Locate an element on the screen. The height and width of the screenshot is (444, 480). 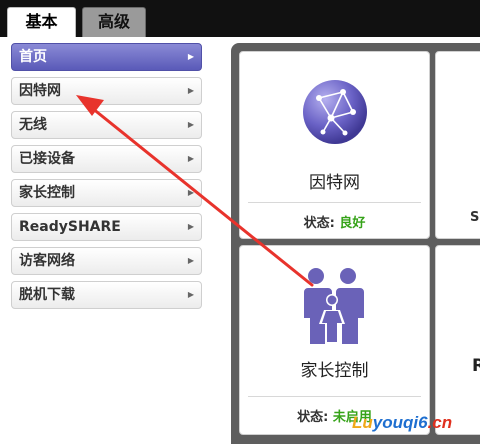
sidebar-item-label: 家长控制 is located at coordinates (47, 193).